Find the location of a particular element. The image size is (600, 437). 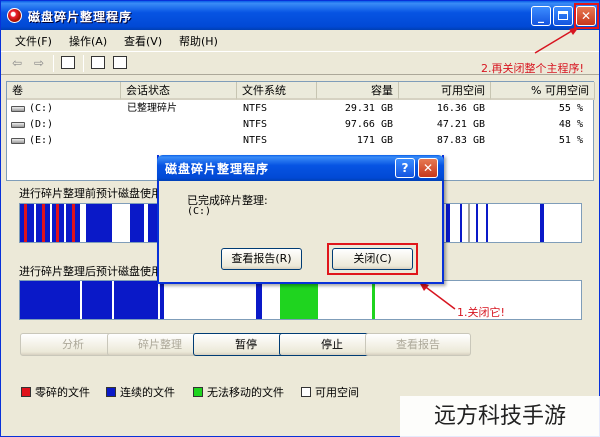

col-pct-free: % 可用空间 is located at coordinates (543, 91).